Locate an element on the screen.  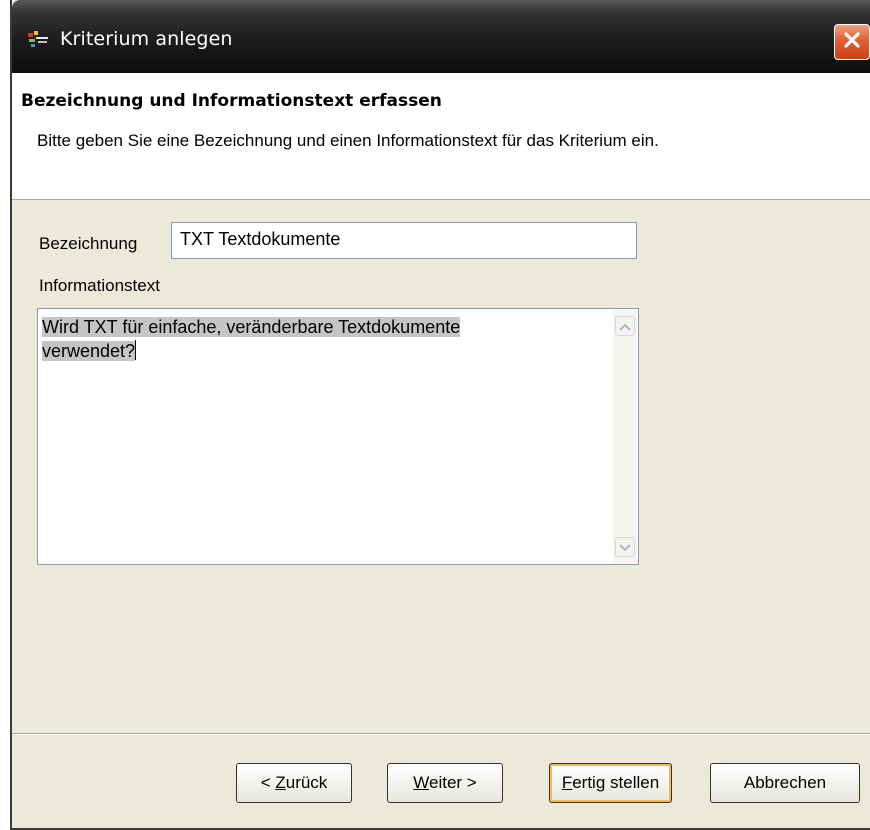
chevron-up-icon is located at coordinates (625, 326).